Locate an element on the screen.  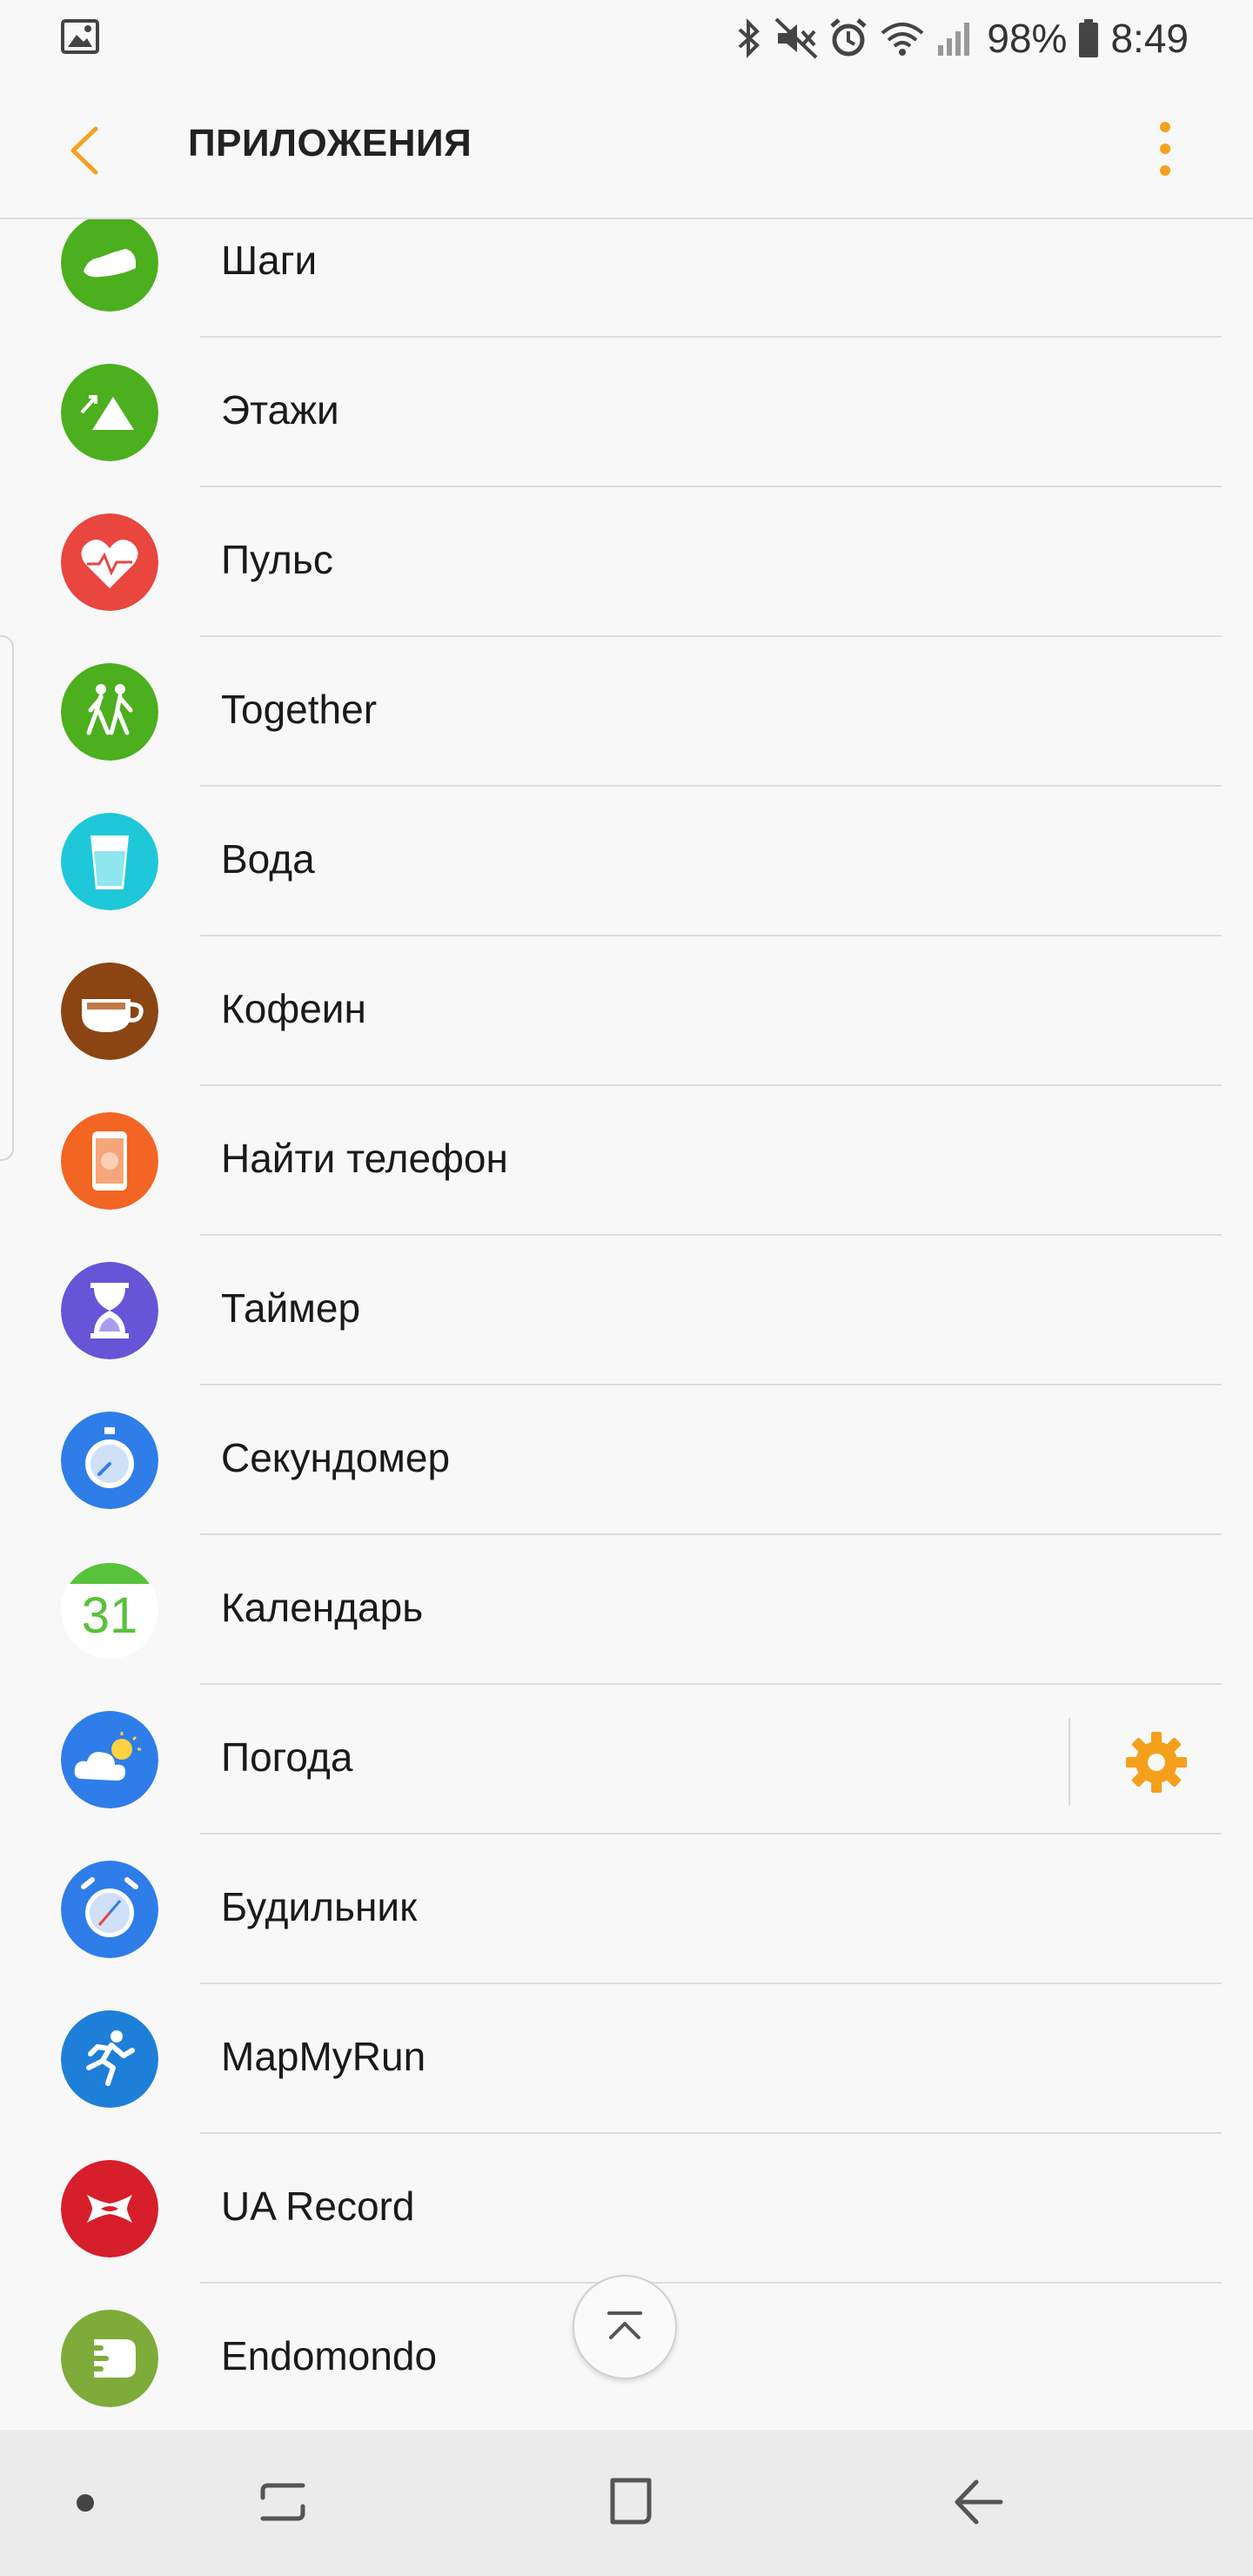
bluetooth-icon is located at coordinates (749, 38).